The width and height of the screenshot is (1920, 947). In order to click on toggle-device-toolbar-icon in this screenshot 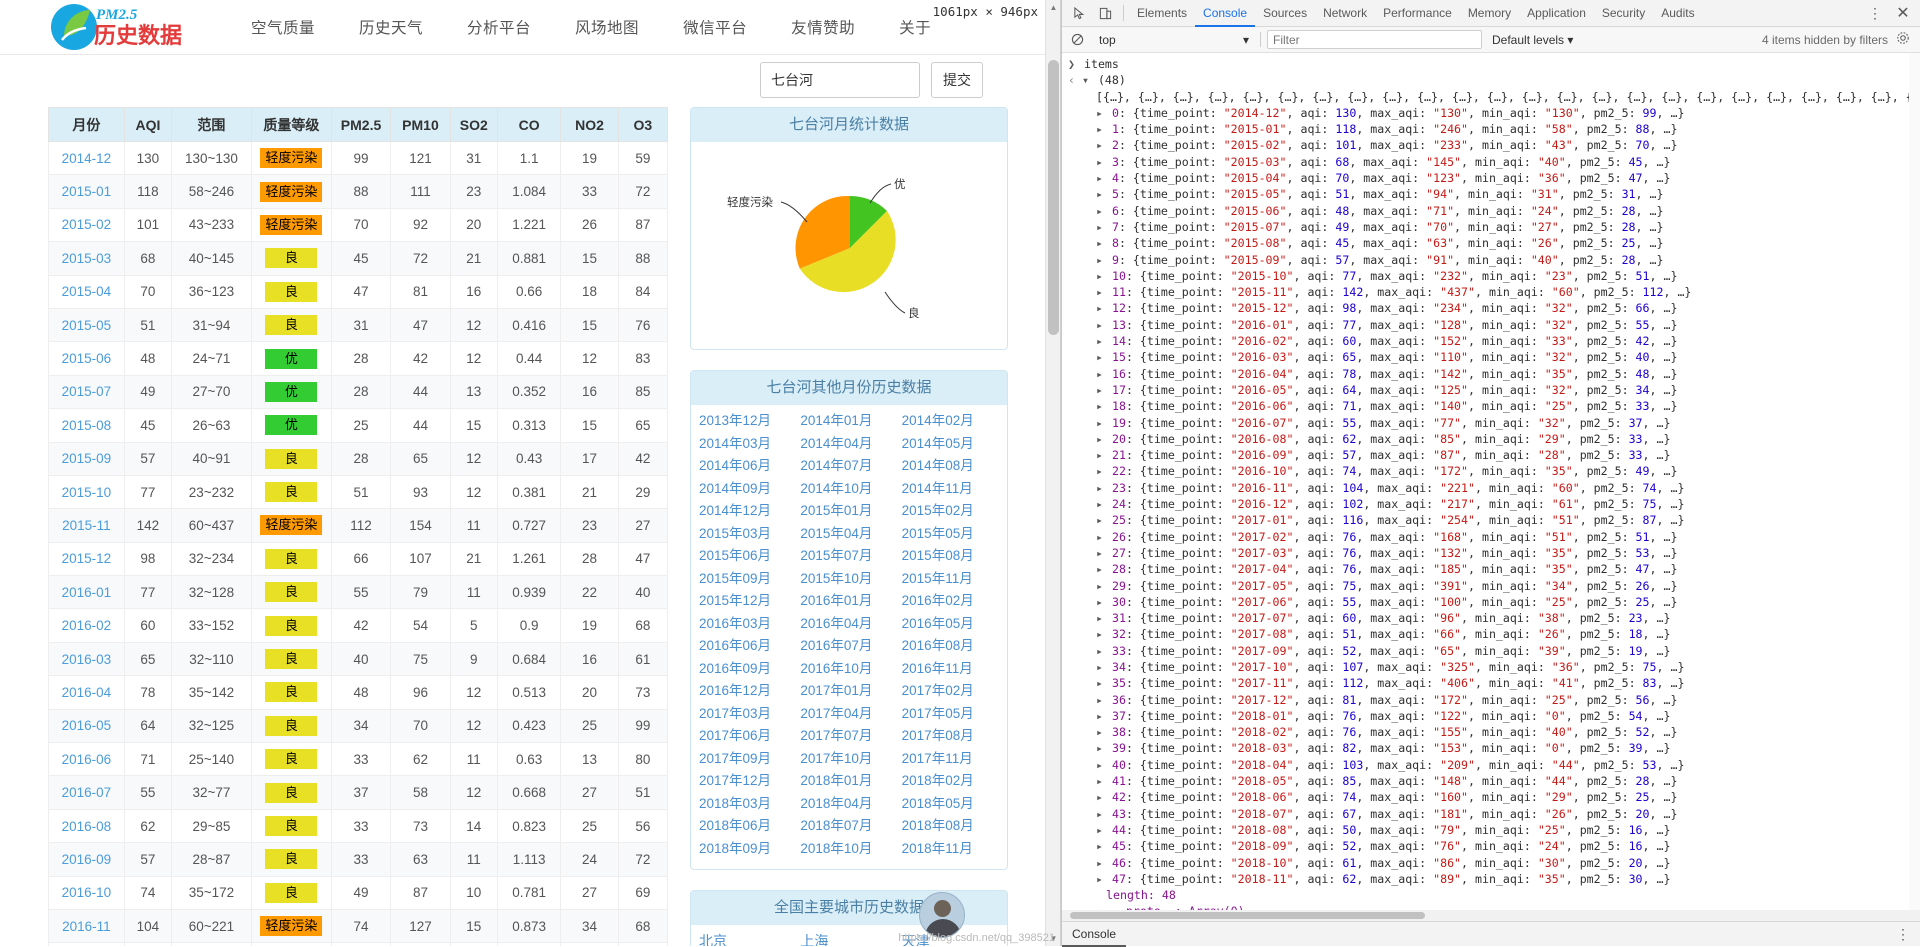, I will do `click(1105, 13)`.